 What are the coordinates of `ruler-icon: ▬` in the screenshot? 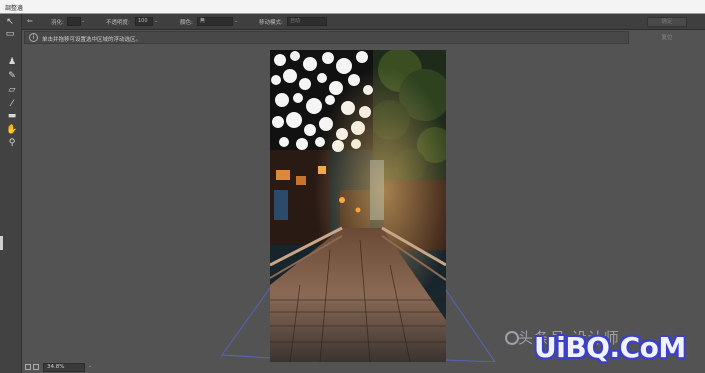 It's located at (12, 116).